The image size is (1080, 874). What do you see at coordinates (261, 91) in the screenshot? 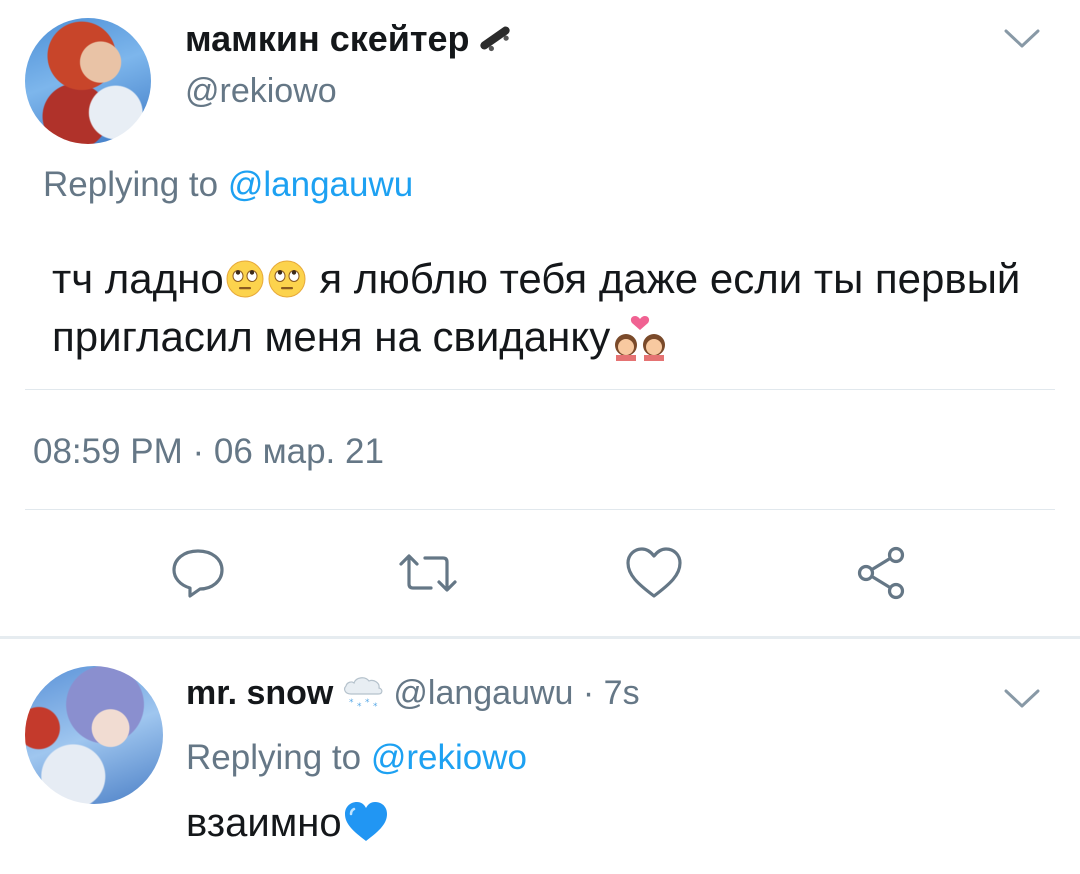
I see `author-handle: @rekiowo` at bounding box center [261, 91].